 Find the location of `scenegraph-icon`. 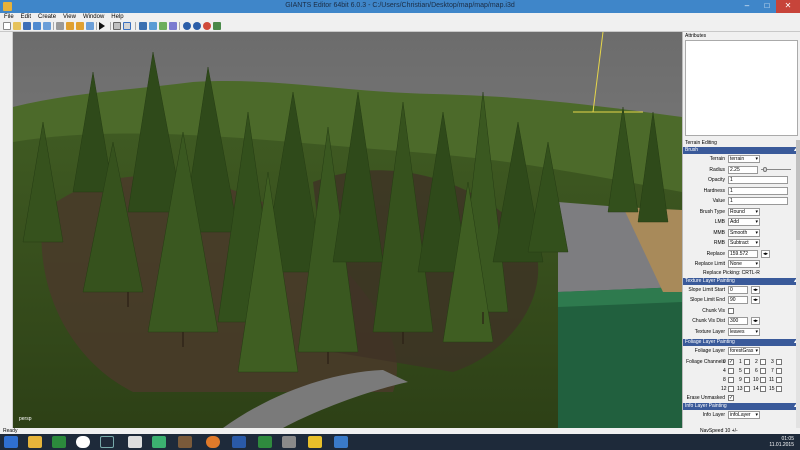

scenegraph-icon is located at coordinates (143, 26).